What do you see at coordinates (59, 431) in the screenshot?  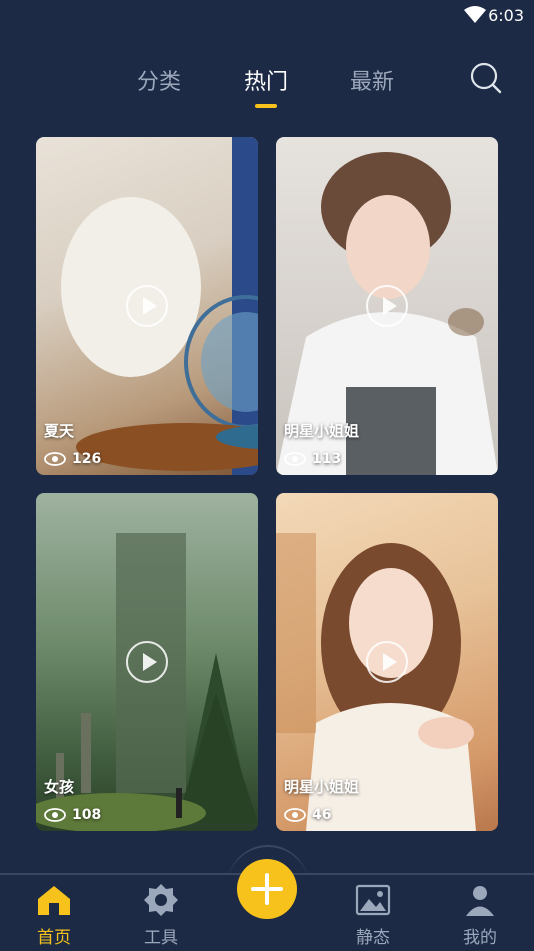 I see `card-title: 夏天` at bounding box center [59, 431].